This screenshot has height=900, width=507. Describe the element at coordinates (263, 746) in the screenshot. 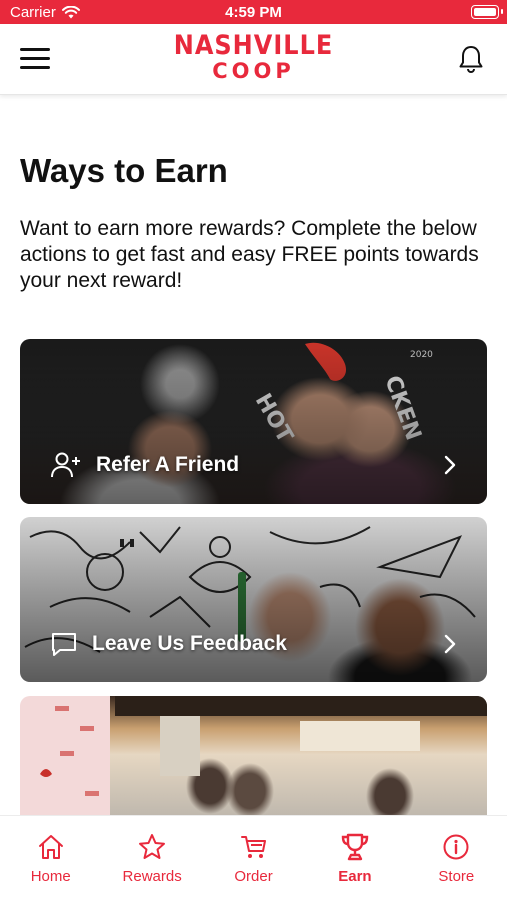

I see `card-background-image` at that location.